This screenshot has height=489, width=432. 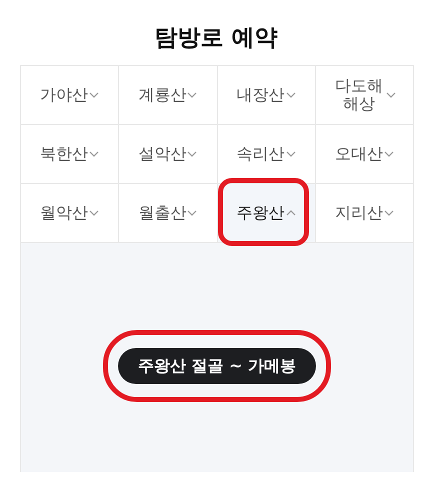 I want to click on route-button: 주왕산 절골 ~ 가메봉, so click(x=217, y=366).